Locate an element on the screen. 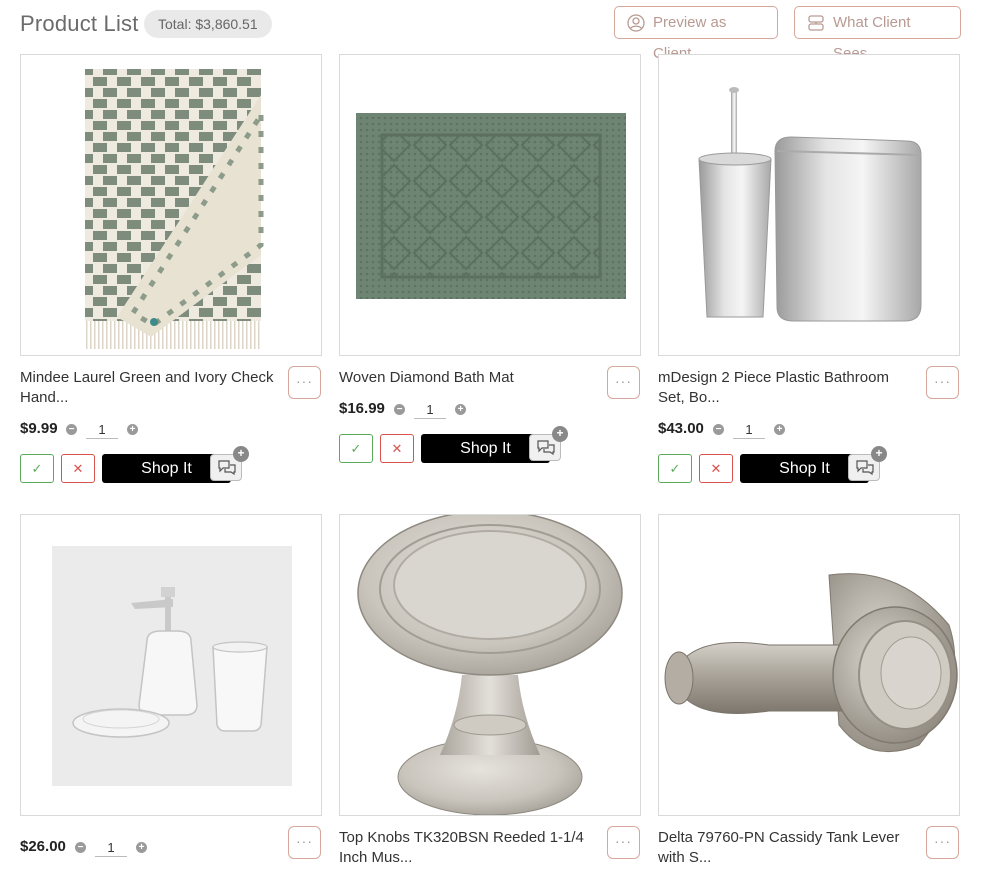  layout-icon is located at coordinates (816, 23).